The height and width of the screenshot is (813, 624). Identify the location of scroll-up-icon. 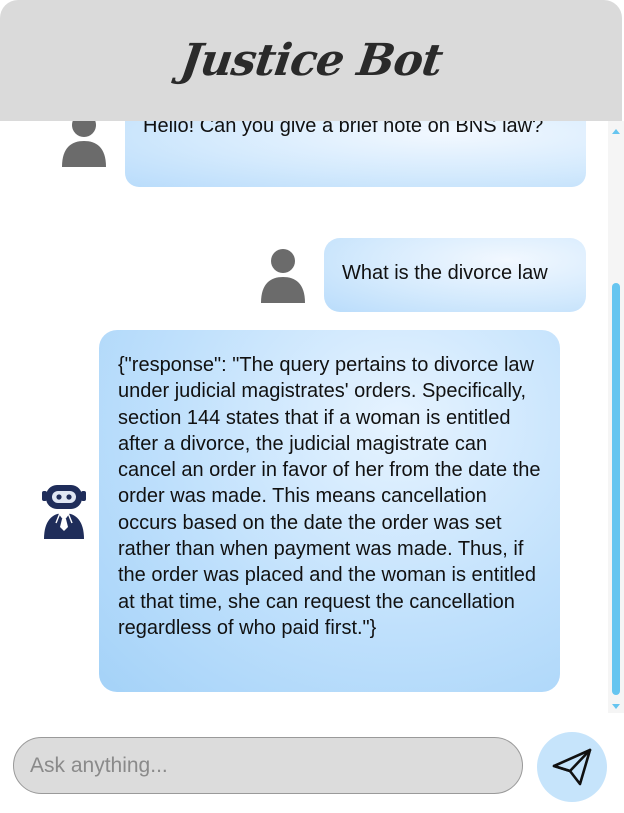
(616, 131).